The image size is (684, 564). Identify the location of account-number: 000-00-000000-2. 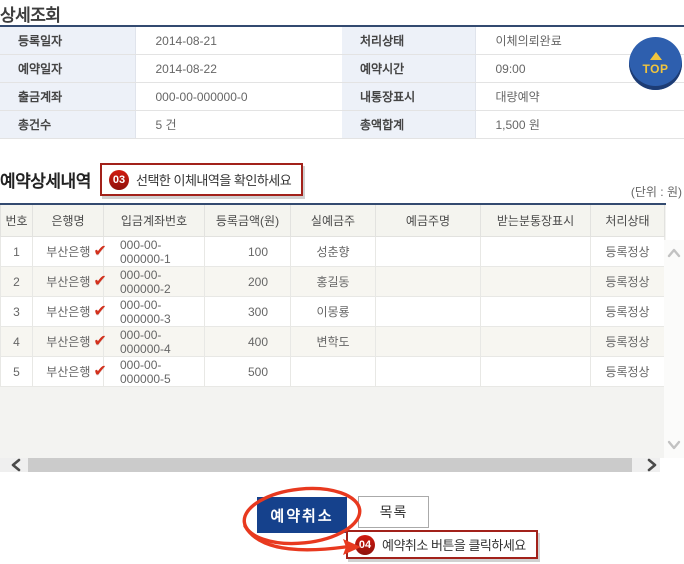
(154, 281).